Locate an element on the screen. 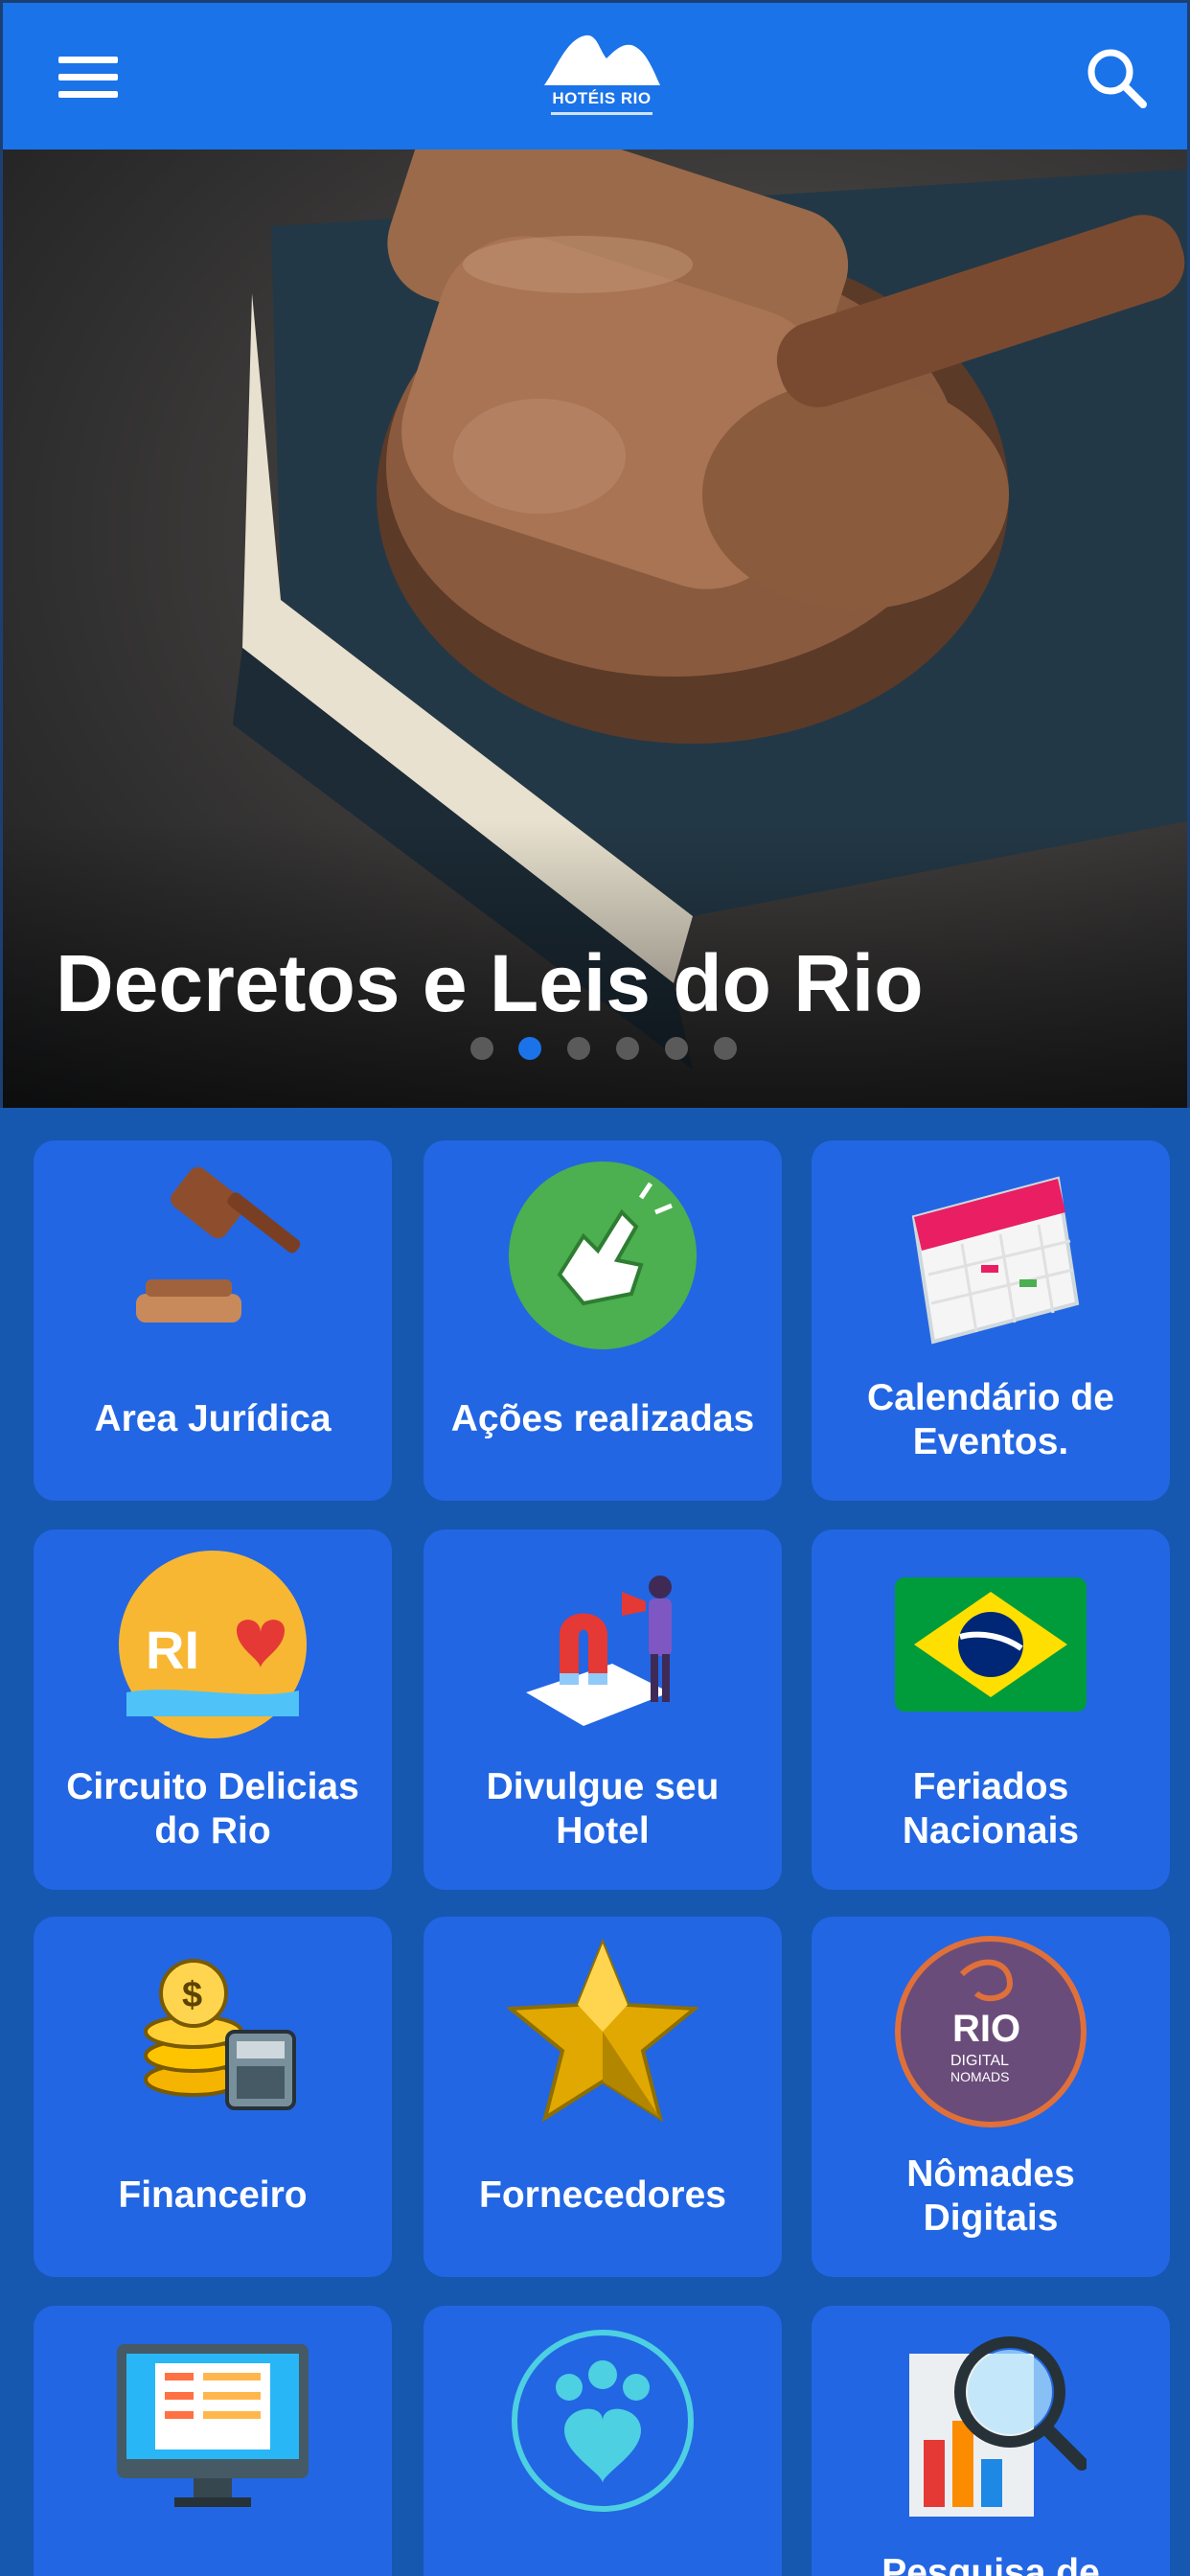 Image resolution: width=1190 pixels, height=2576 pixels. tile-financeiro: $ Financeiro is located at coordinates (213, 2097).